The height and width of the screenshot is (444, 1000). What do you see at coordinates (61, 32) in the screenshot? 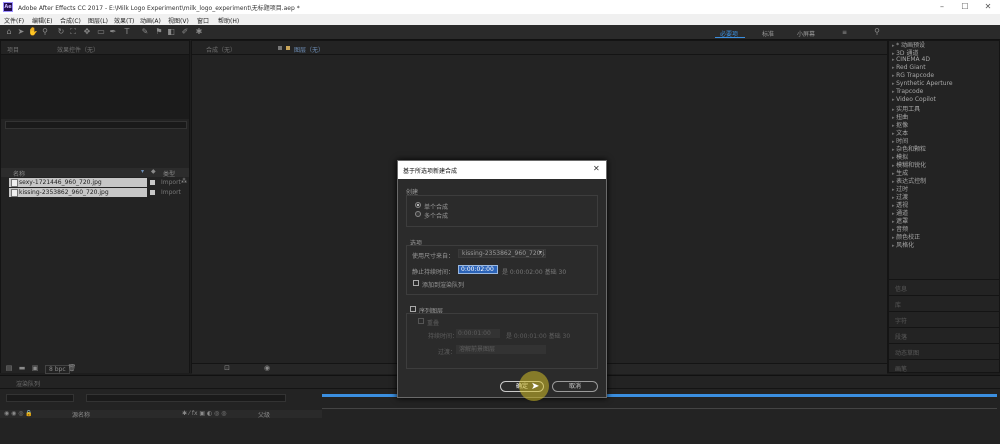
I see `rotate-tool-icon: ↻` at bounding box center [61, 32].